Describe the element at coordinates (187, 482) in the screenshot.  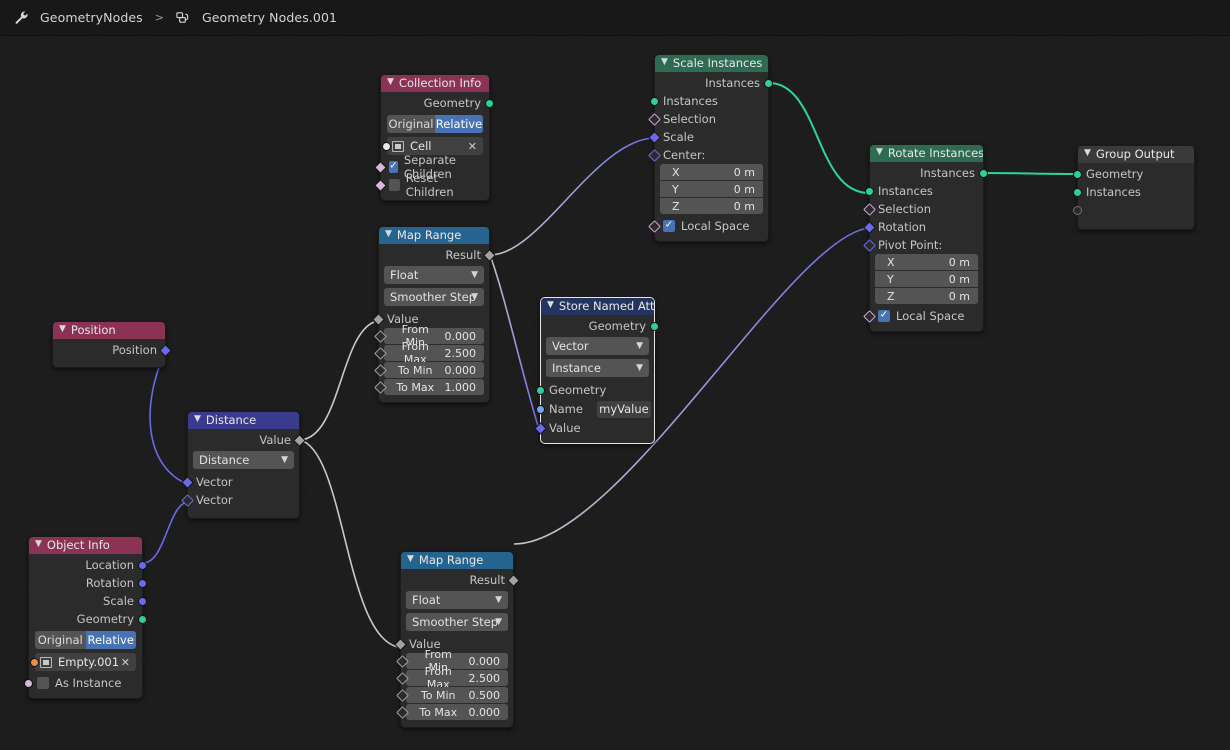
I see `socket-vector1-in` at that location.